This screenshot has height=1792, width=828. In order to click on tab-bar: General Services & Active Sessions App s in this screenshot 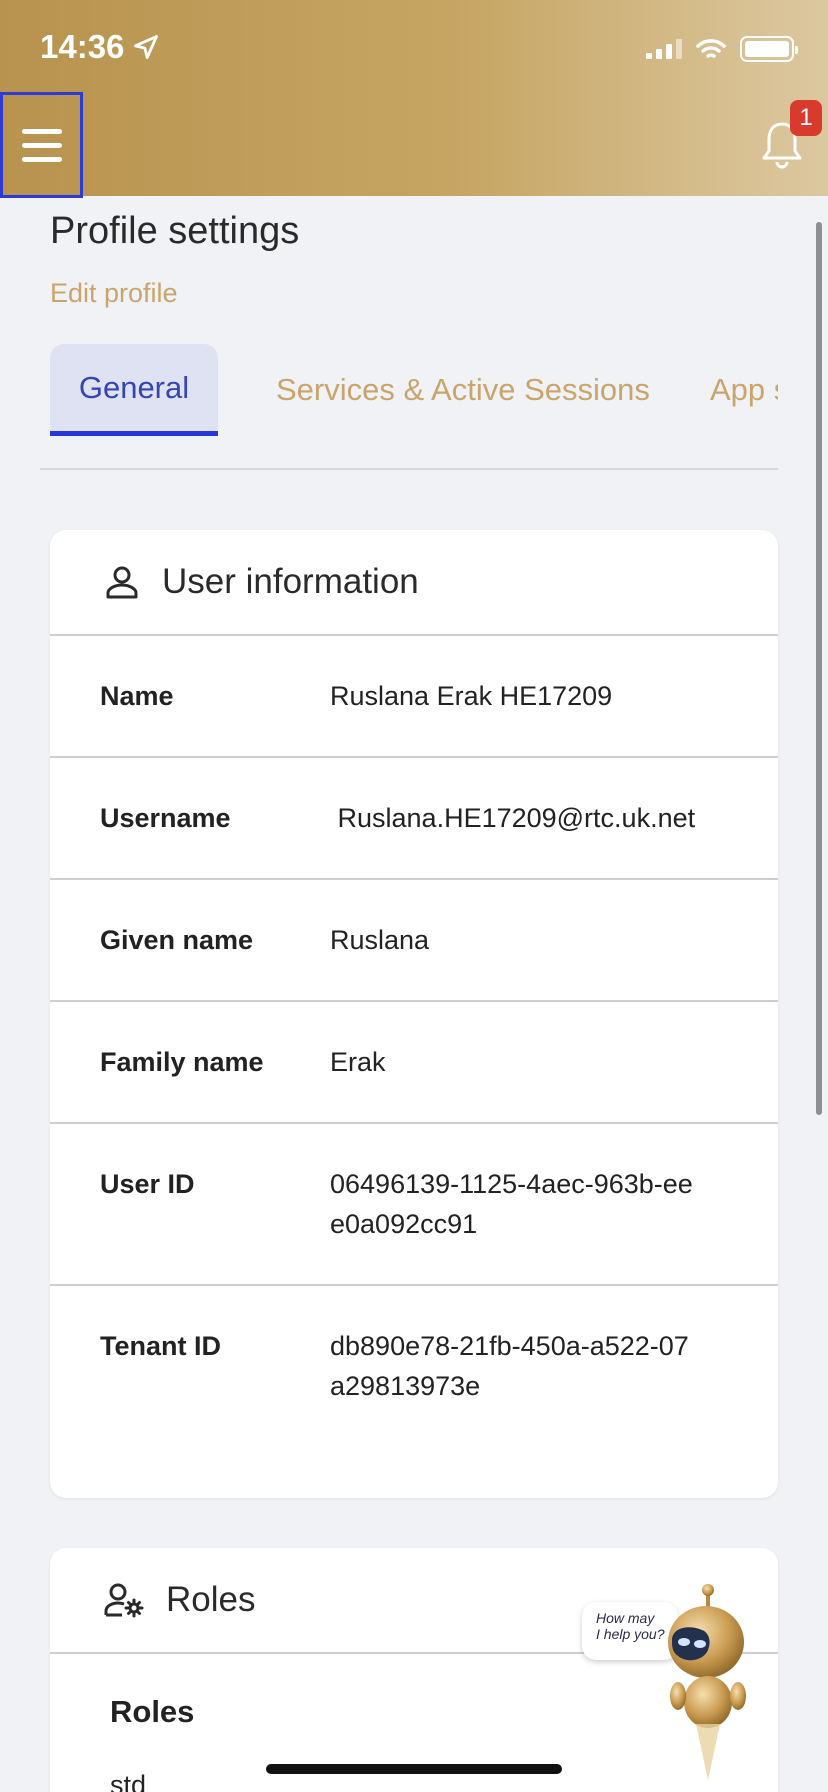, I will do `click(409, 407)`.